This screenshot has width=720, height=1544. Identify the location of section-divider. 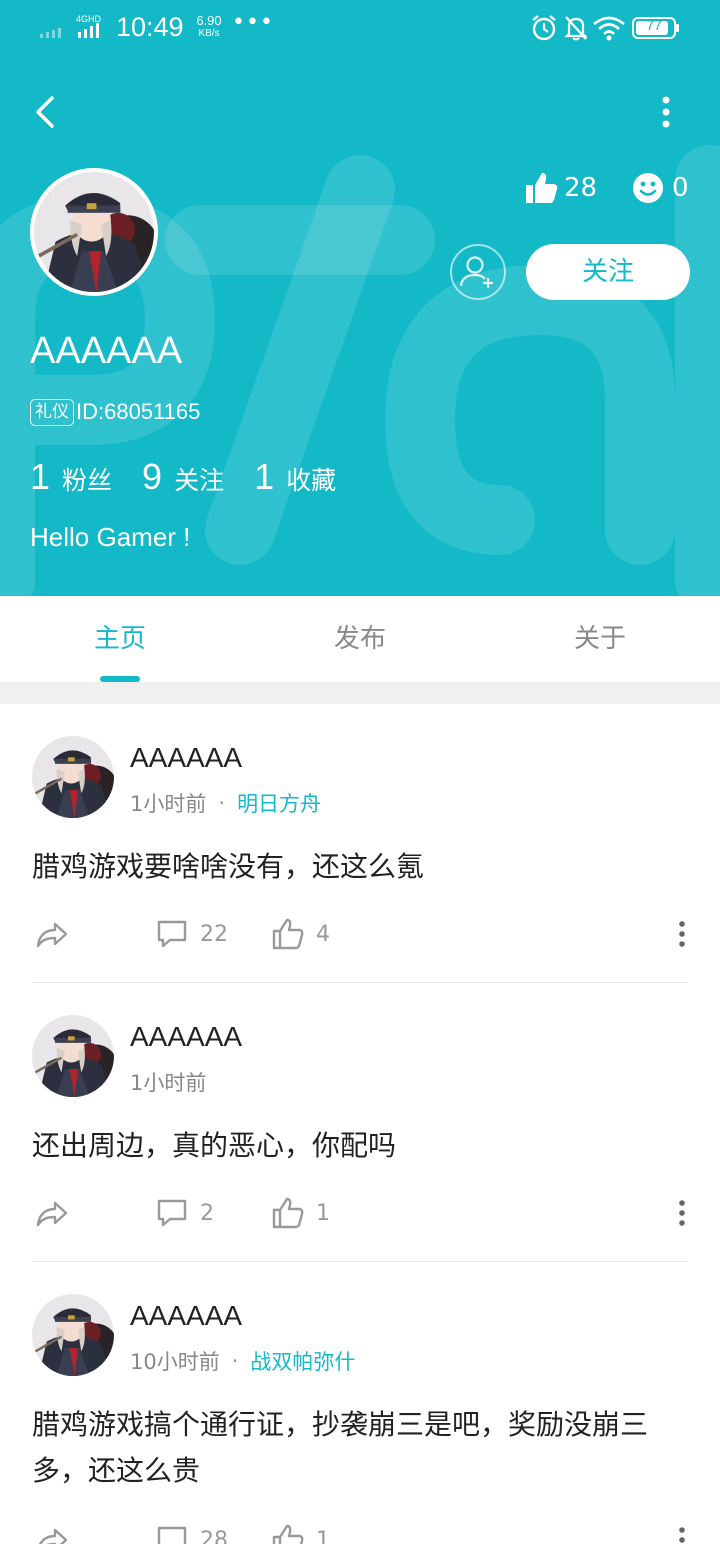
(360, 693).